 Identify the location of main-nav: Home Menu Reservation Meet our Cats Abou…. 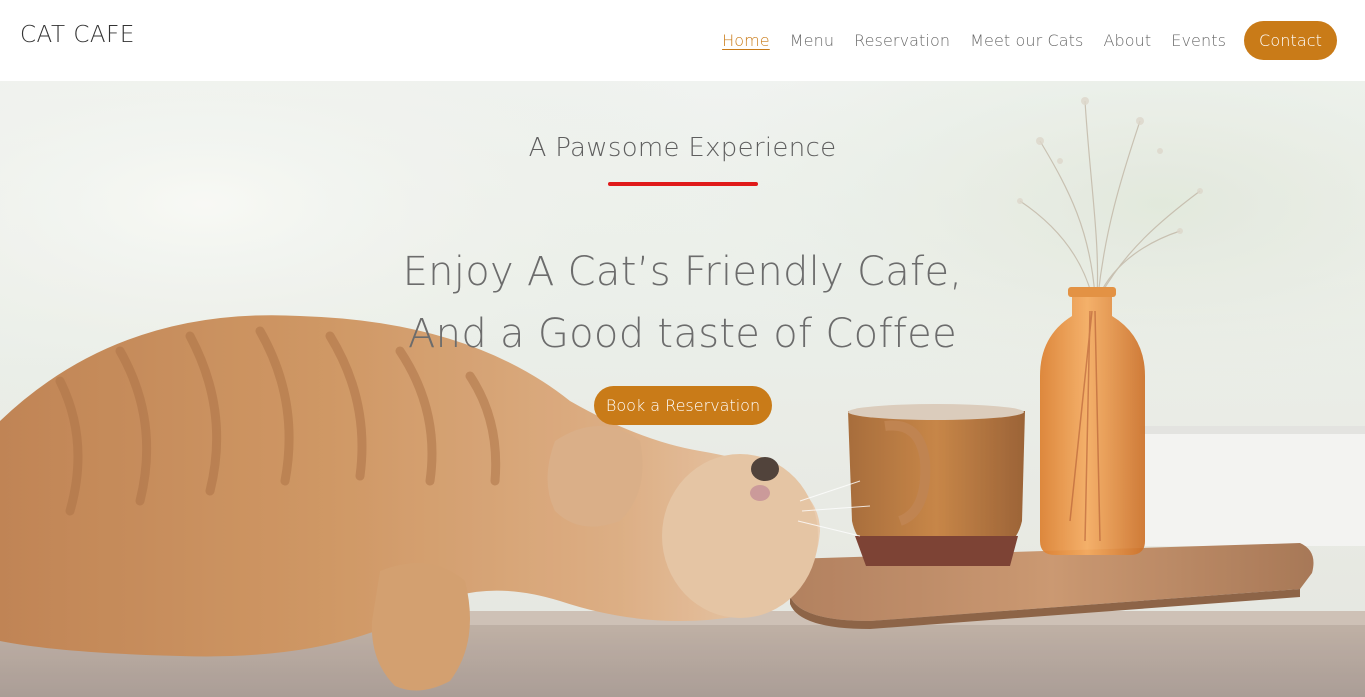
(1019, 40).